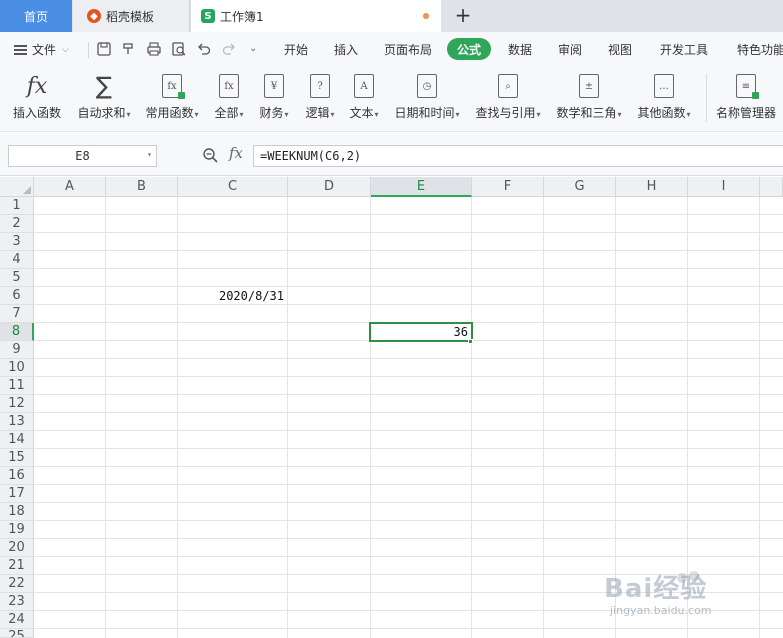  Describe the element at coordinates (661, 113) in the screenshot. I see `other-functions-label: 其他函数` at that location.